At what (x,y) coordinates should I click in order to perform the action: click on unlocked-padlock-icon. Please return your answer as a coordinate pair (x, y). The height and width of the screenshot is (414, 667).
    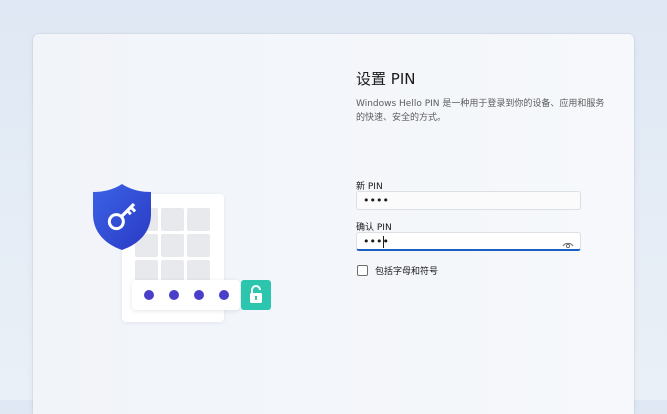
    Looking at the image, I should click on (256, 295).